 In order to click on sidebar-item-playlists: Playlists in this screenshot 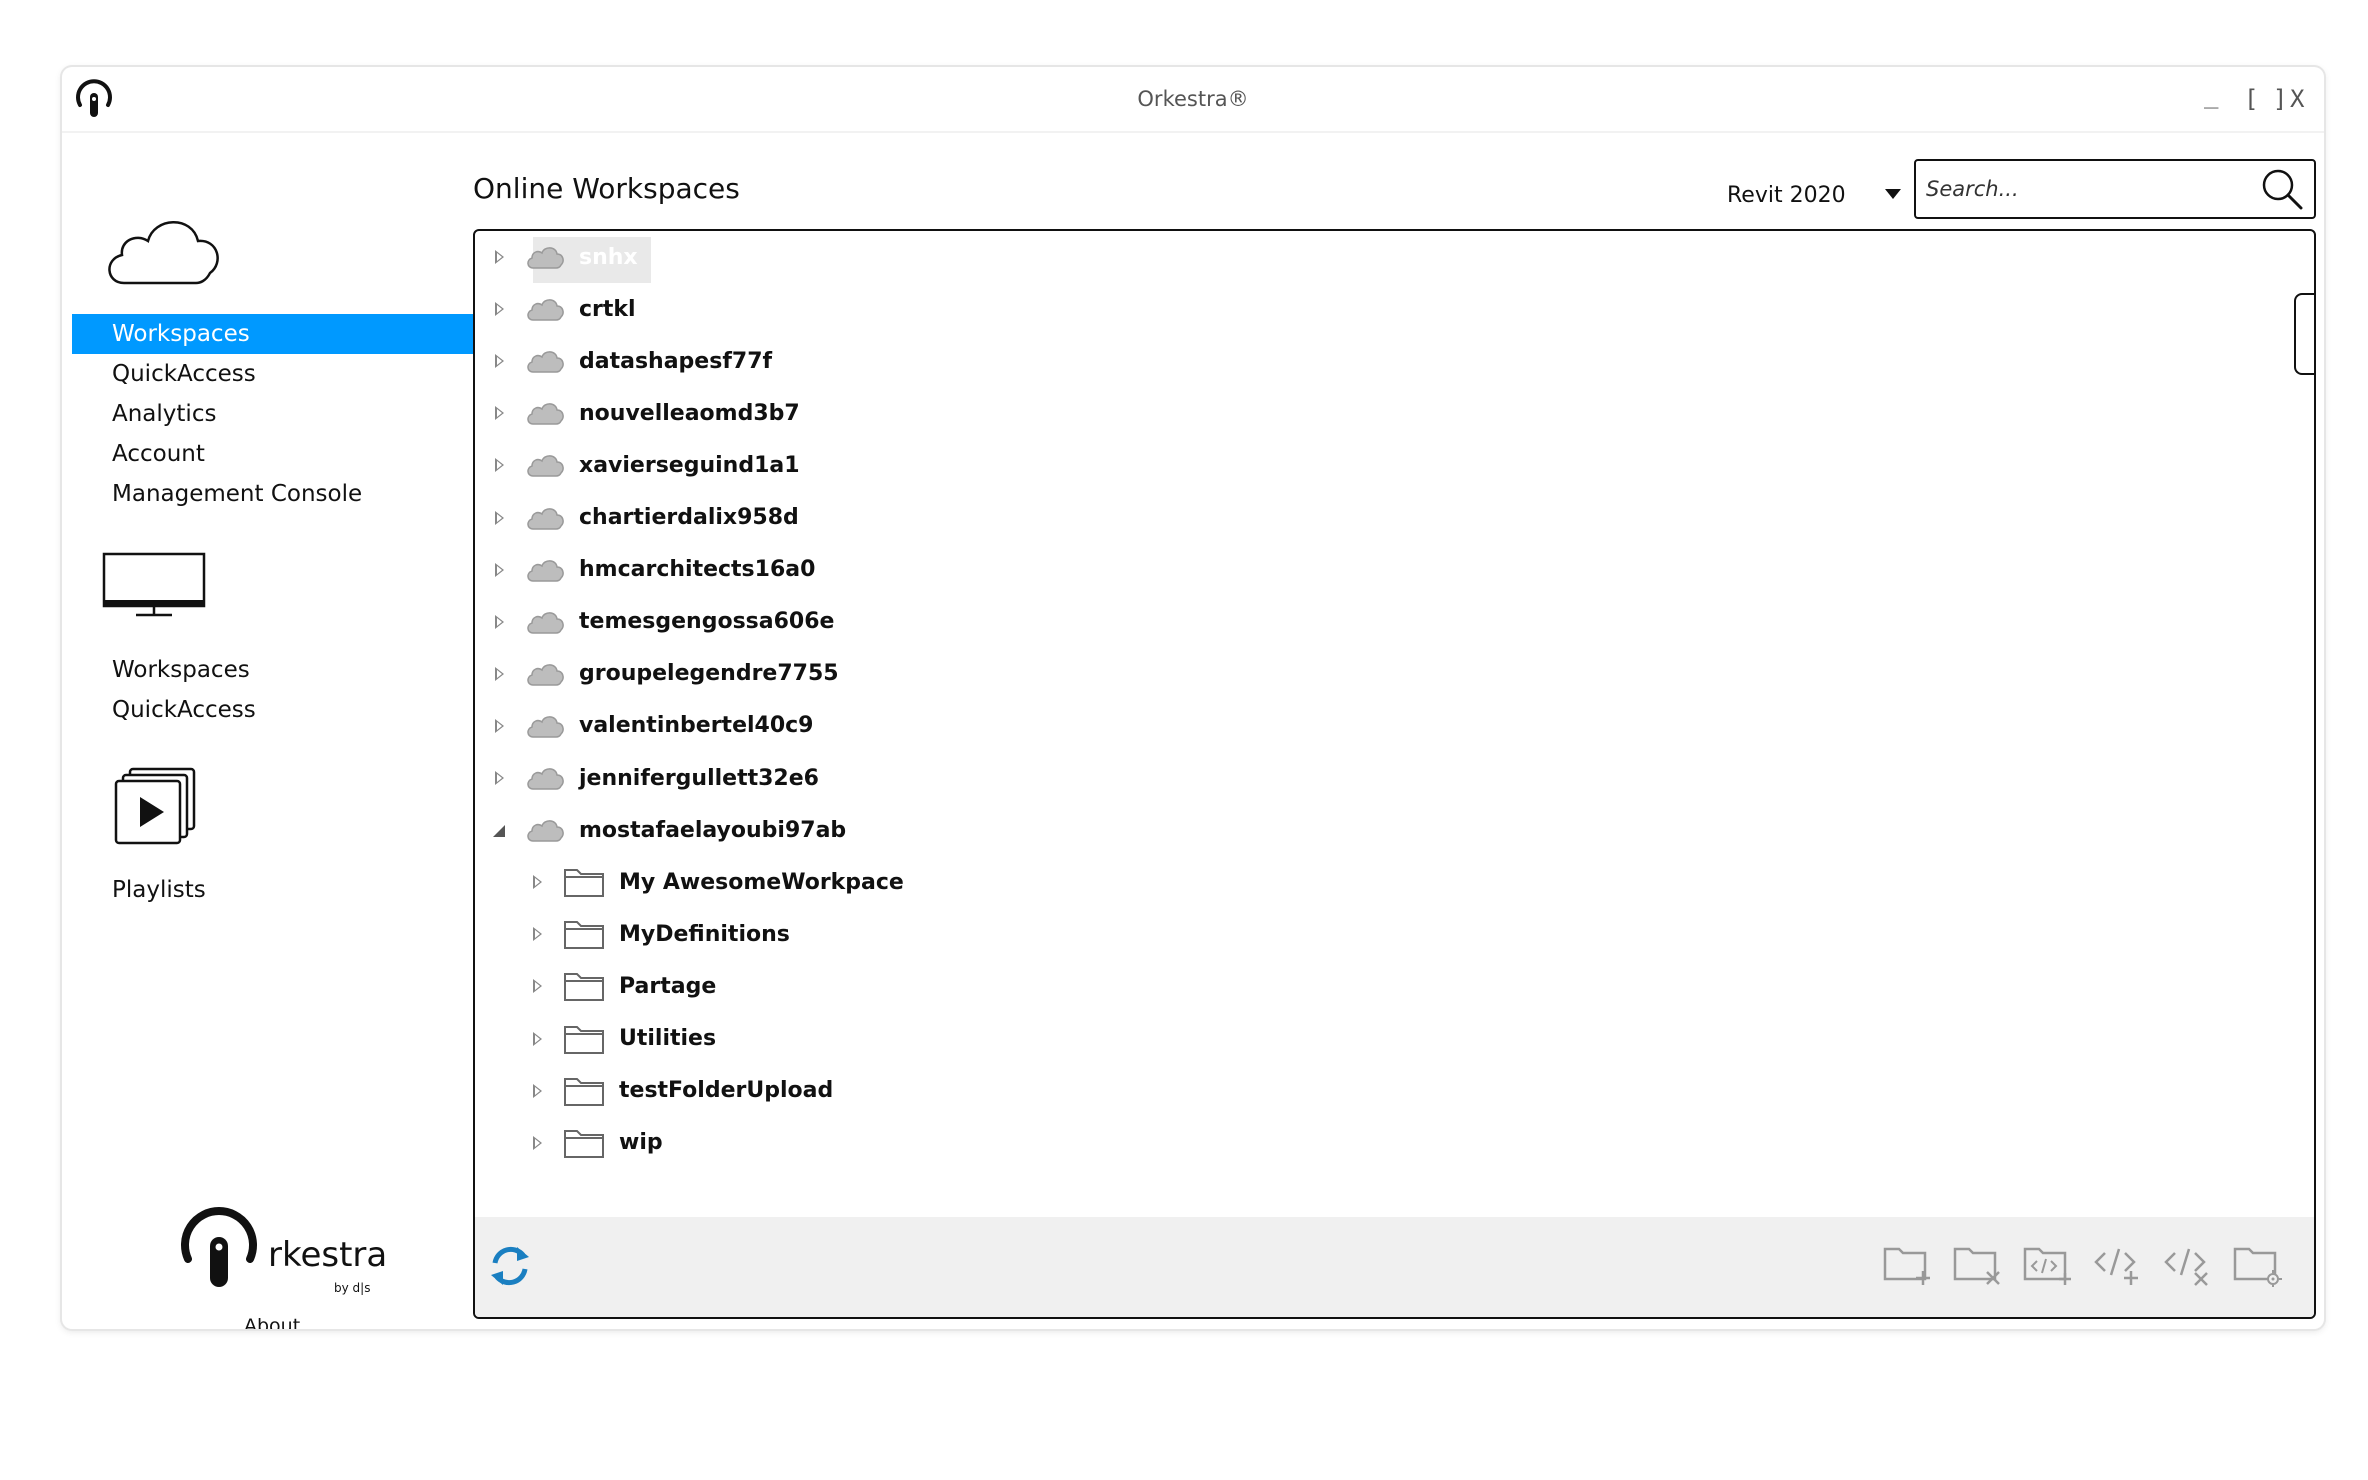, I will do `click(273, 890)`.